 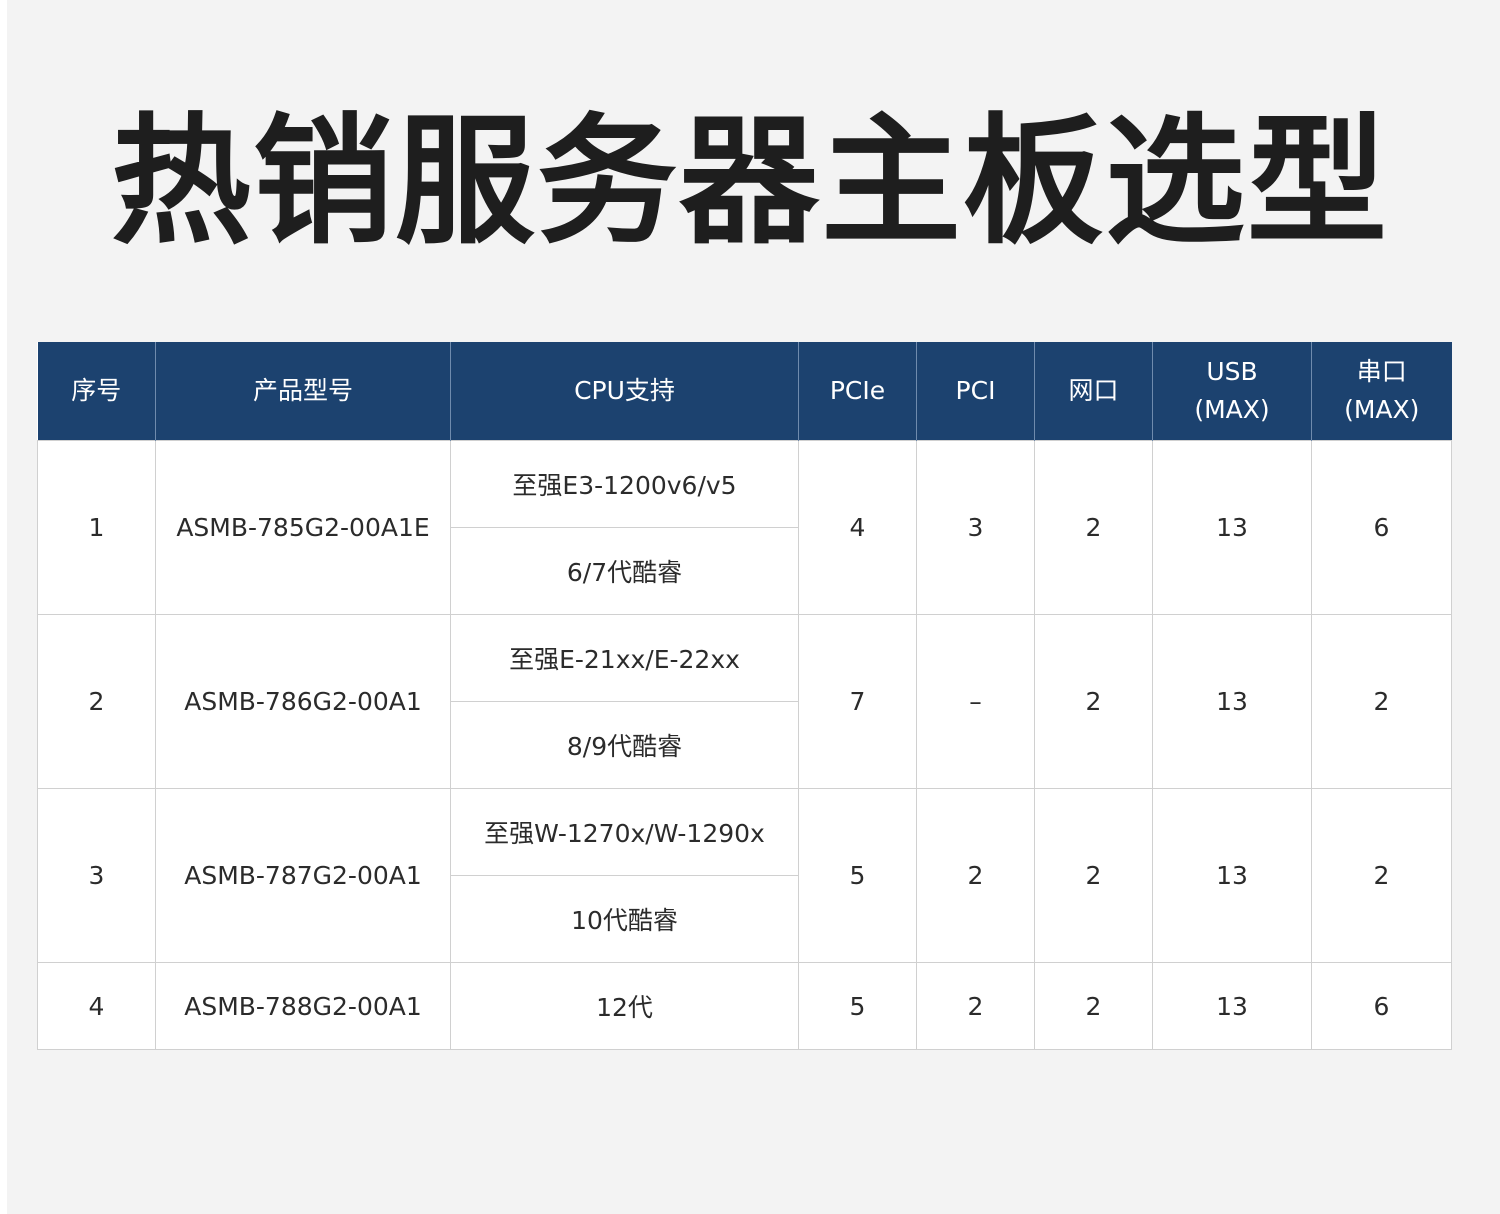 What do you see at coordinates (624, 745) in the screenshot?
I see `cell-cpu-secondary: 8/9代酷睿` at bounding box center [624, 745].